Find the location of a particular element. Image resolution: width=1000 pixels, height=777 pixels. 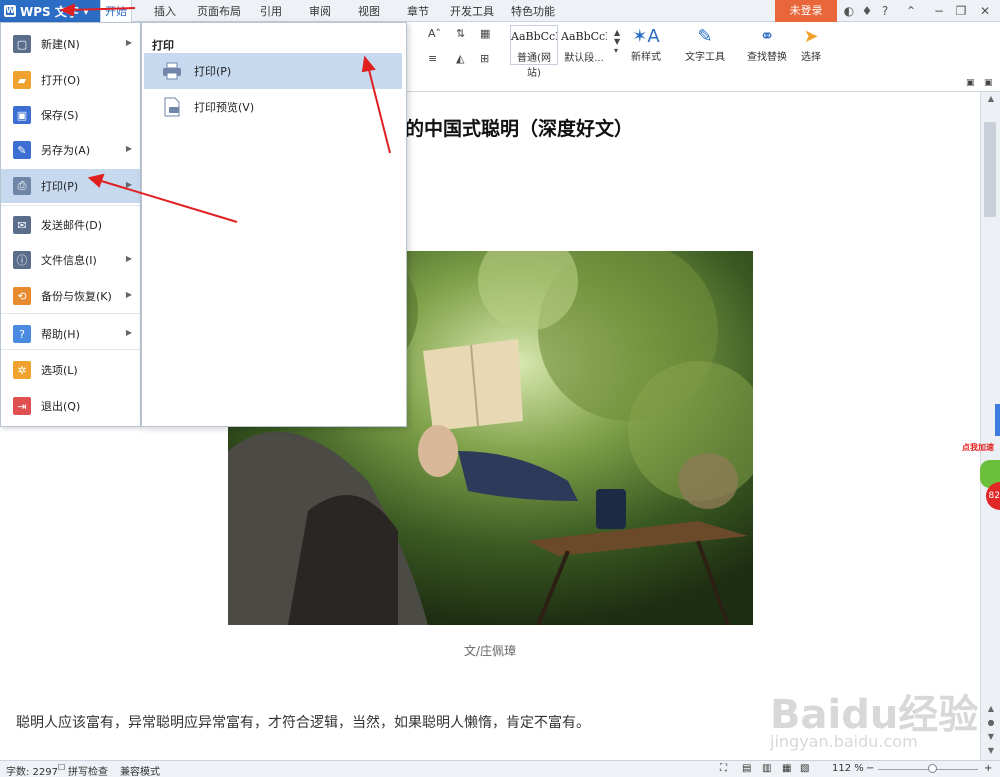

style-sample: AaBbCcD is located at coordinates (584, 36).